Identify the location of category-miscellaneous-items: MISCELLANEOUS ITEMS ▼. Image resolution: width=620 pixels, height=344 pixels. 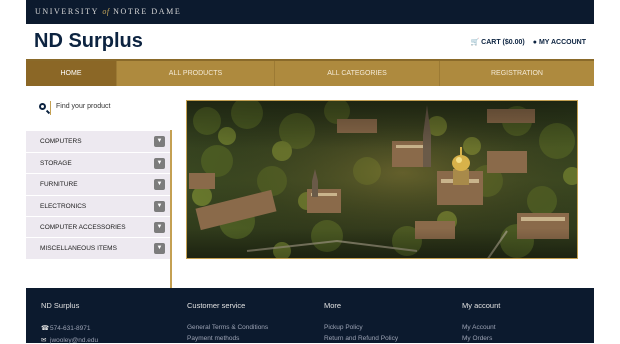
(98, 248).